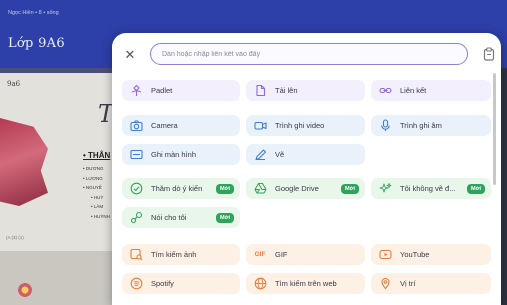 Image resolution: width=507 pixels, height=305 pixels. I want to click on camera-icon, so click(136, 126).